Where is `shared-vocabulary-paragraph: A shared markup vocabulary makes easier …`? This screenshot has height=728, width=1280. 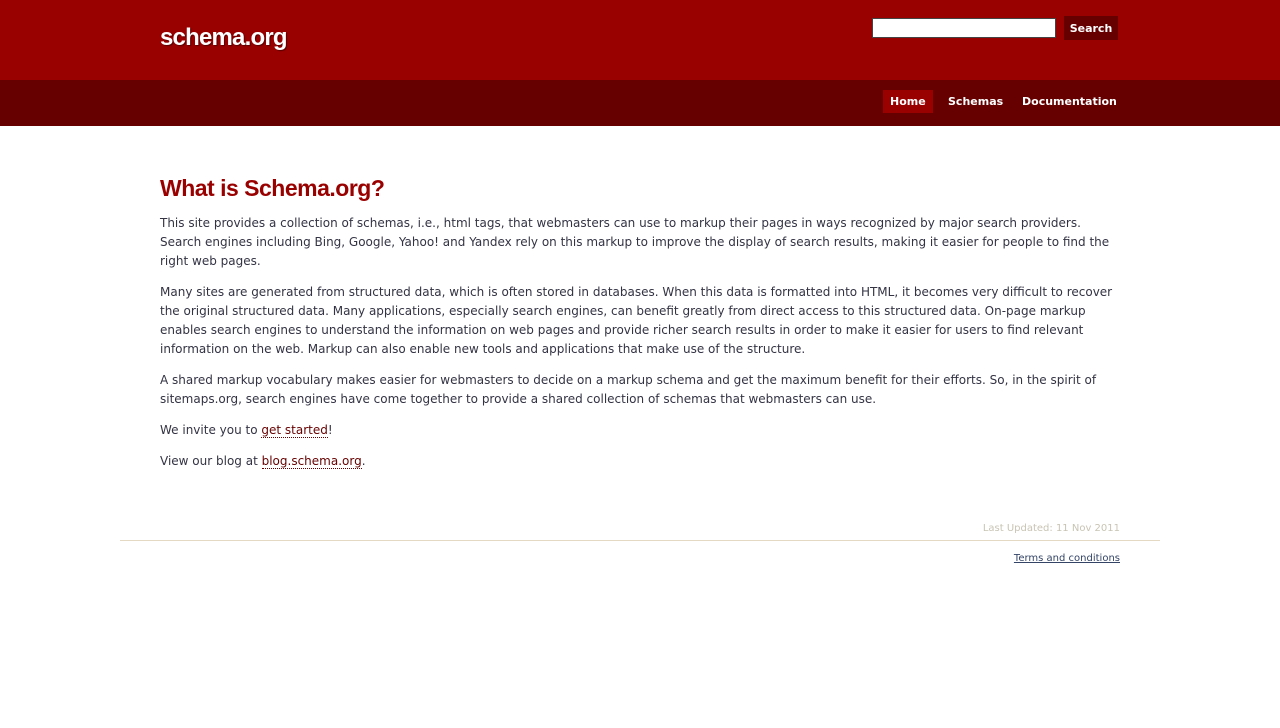
shared-vocabulary-paragraph: A shared markup vocabulary makes easier … is located at coordinates (628, 389).